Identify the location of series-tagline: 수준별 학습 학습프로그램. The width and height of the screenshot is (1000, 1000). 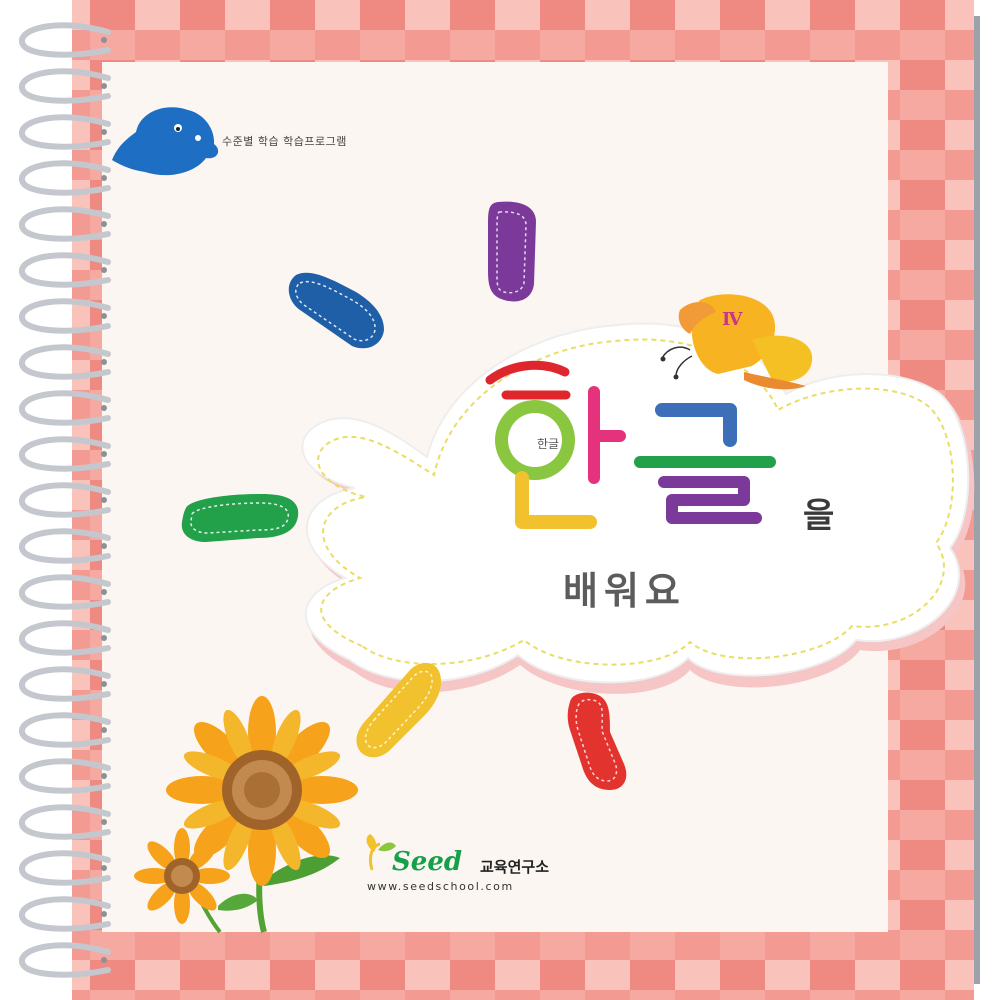
(284, 141).